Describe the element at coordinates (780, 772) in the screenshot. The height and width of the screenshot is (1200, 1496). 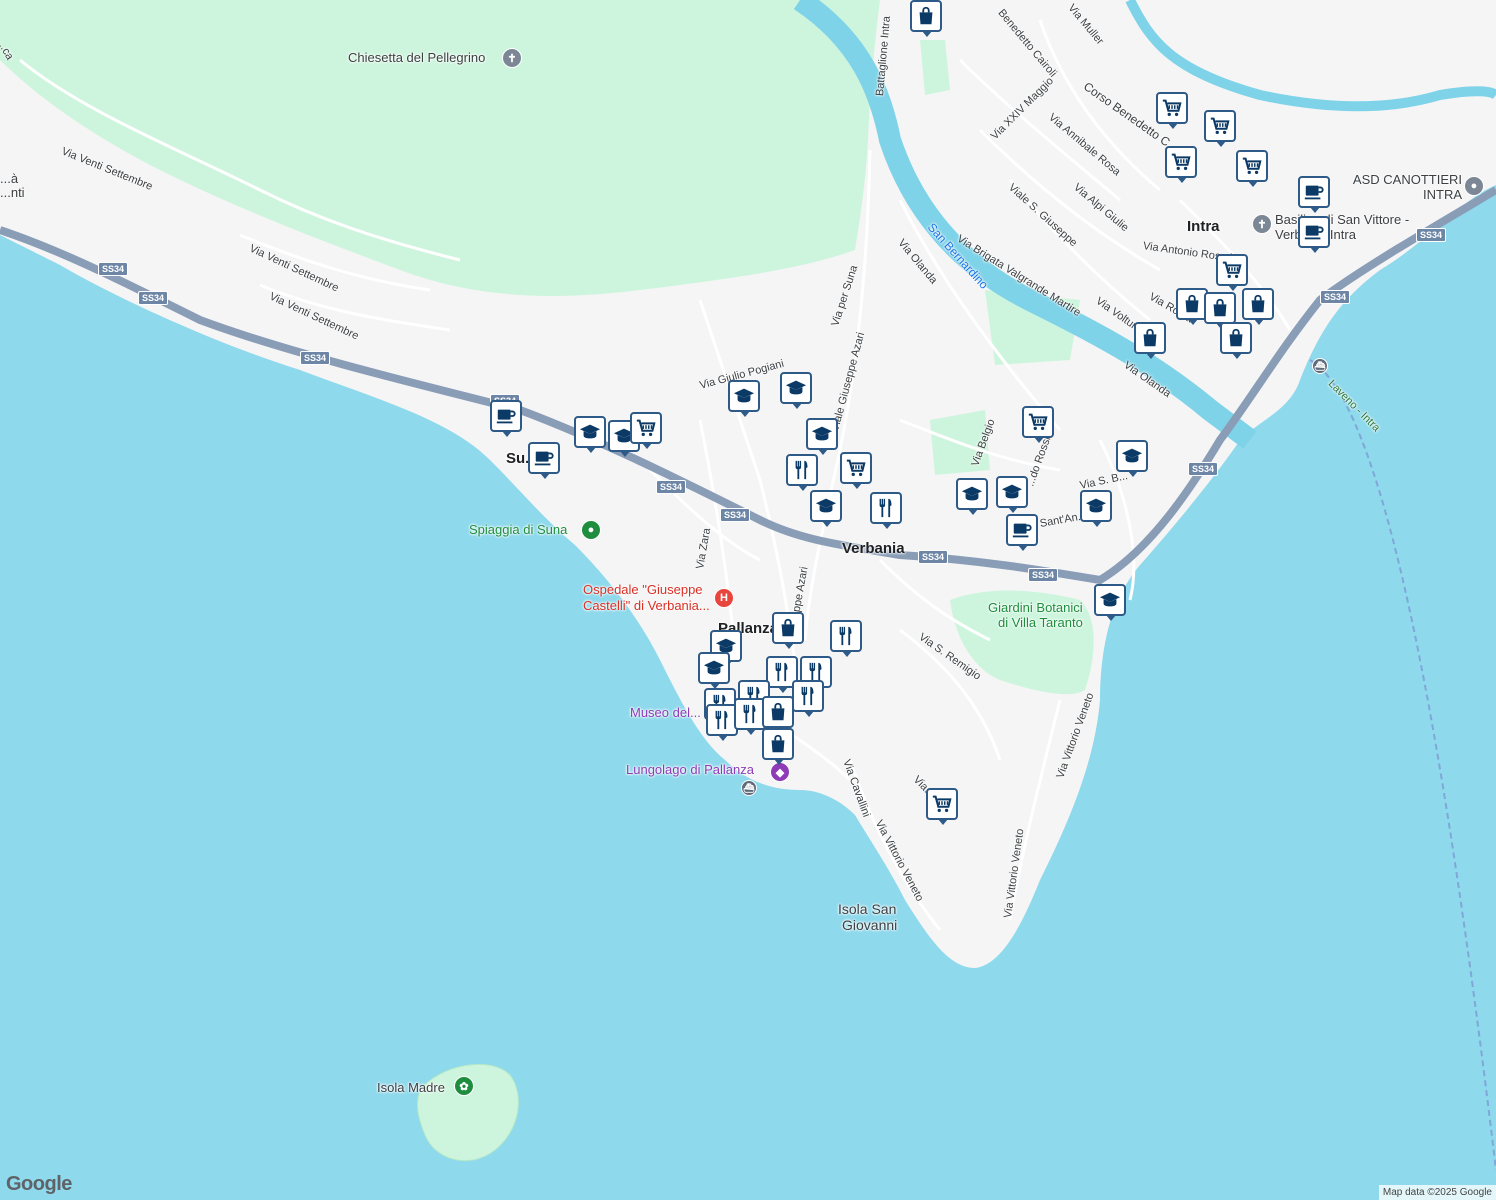
I see `museum-icon: ◆` at that location.